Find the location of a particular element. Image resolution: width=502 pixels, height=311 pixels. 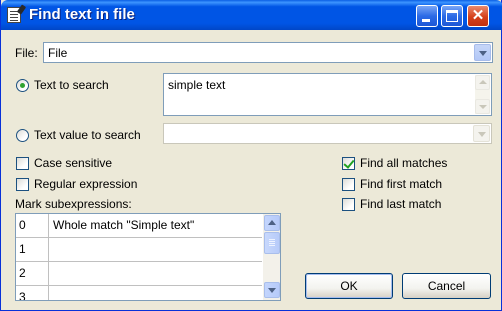

maximize-icon is located at coordinates (452, 16).